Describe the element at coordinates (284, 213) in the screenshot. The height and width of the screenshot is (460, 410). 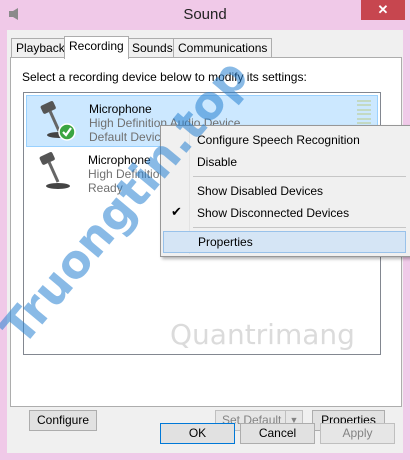
I see `menu-item-show-disconnected: Show Disconnected Devices` at that location.